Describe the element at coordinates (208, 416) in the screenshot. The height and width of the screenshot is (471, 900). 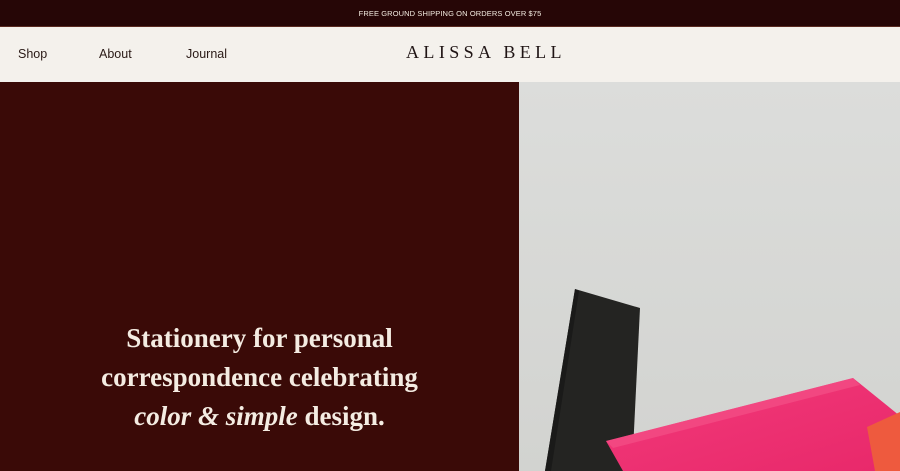
I see `headline-ampersand: &` at that location.